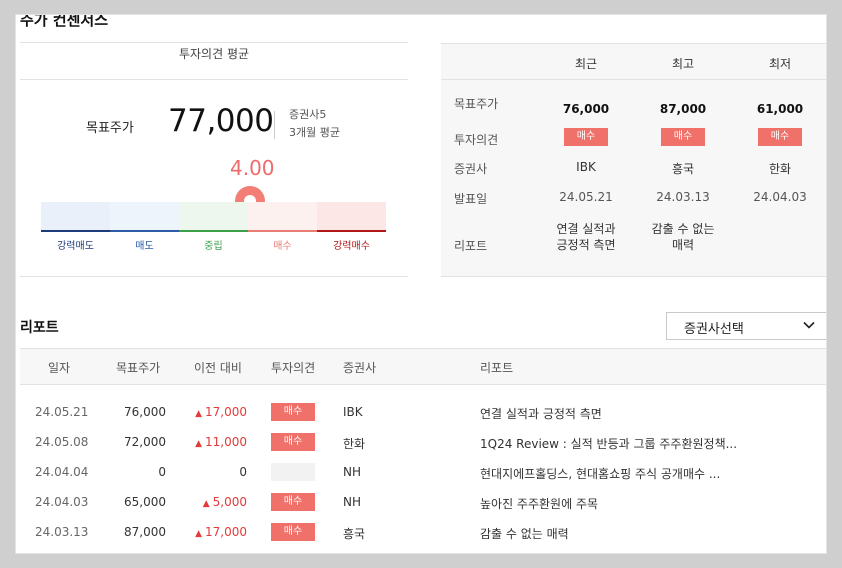 The height and width of the screenshot is (568, 842). Describe the element at coordinates (471, 199) in the screenshot. I see `row-label-date: 발표일` at that location.